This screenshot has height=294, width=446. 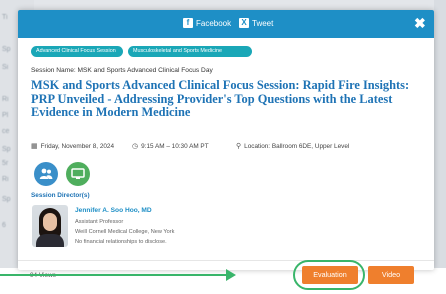 I want to click on background-snippet: Pl, so click(x=5, y=115).